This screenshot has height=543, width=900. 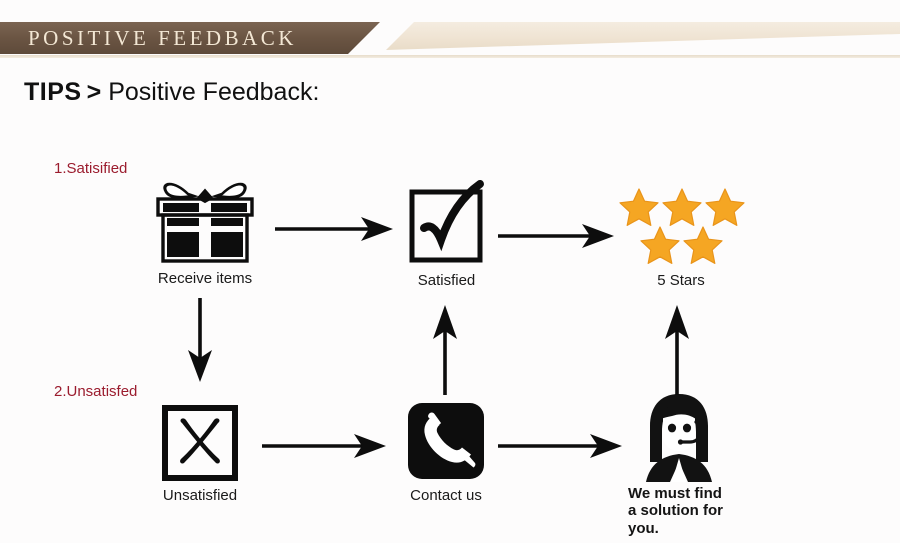 I want to click on node-receive-items: Receive items, so click(x=205, y=232).